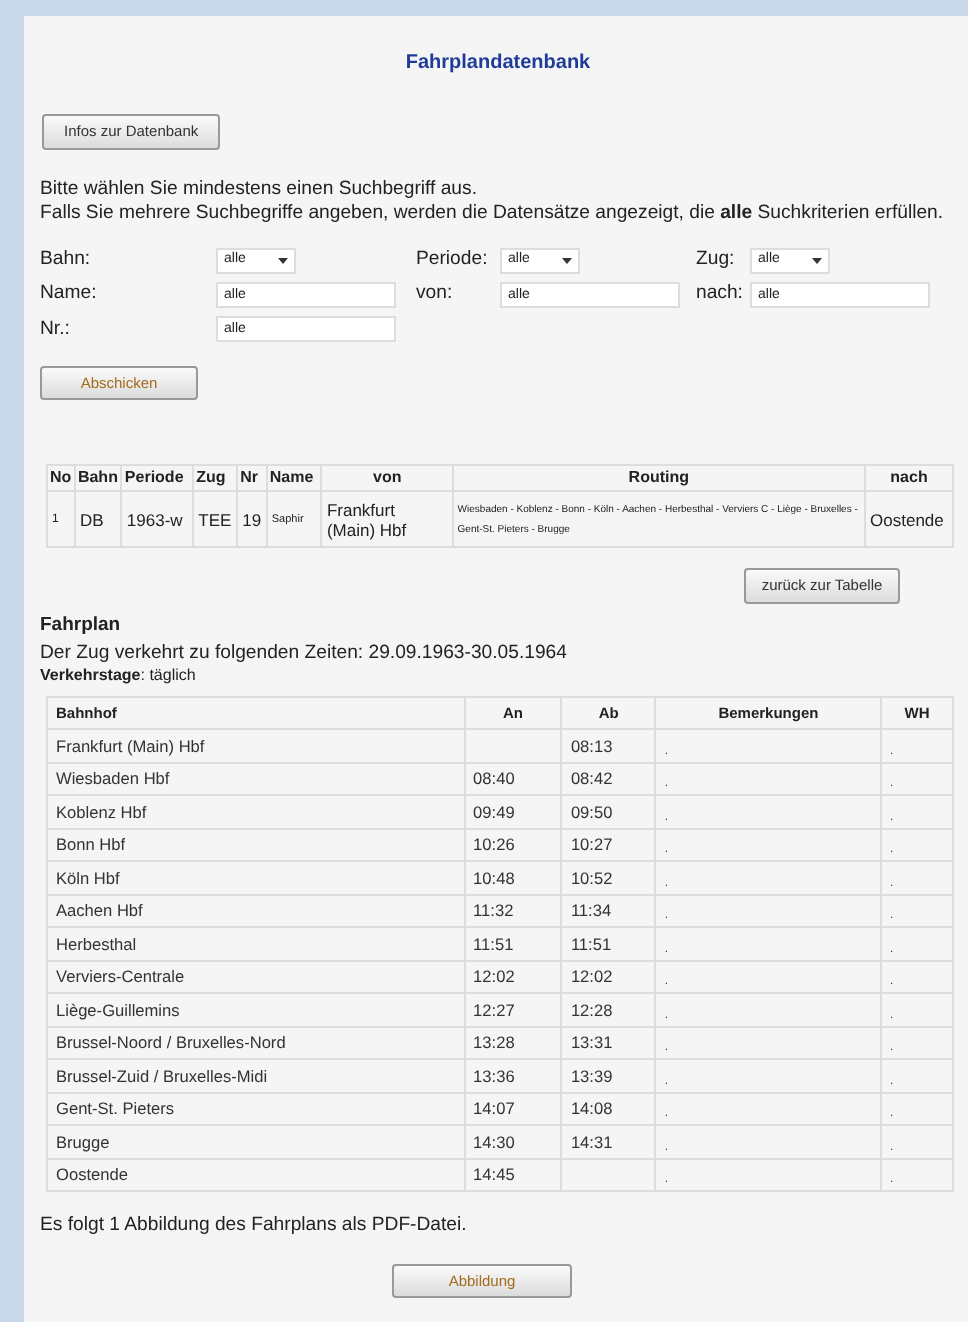 This screenshot has height=1322, width=968. What do you see at coordinates (256, 1142) in the screenshot?
I see `table-cell: Brugge` at bounding box center [256, 1142].